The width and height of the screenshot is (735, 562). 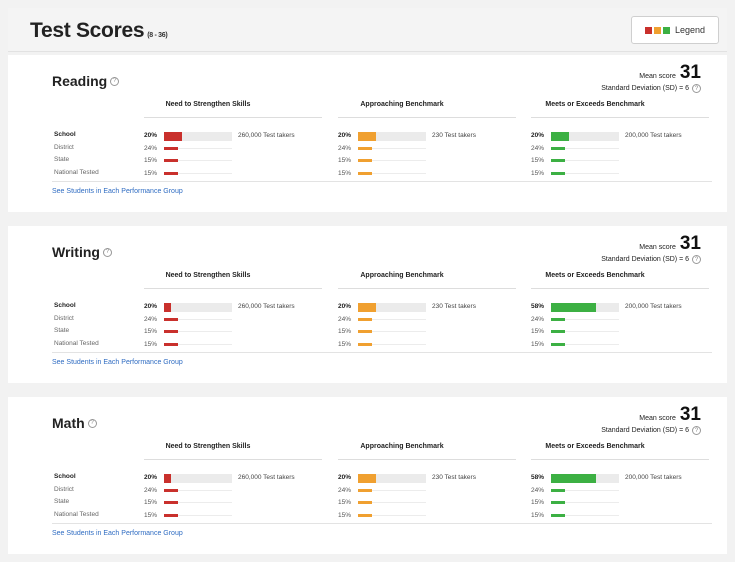 I want to click on mean-score-label: Mean score, so click(x=657, y=76).